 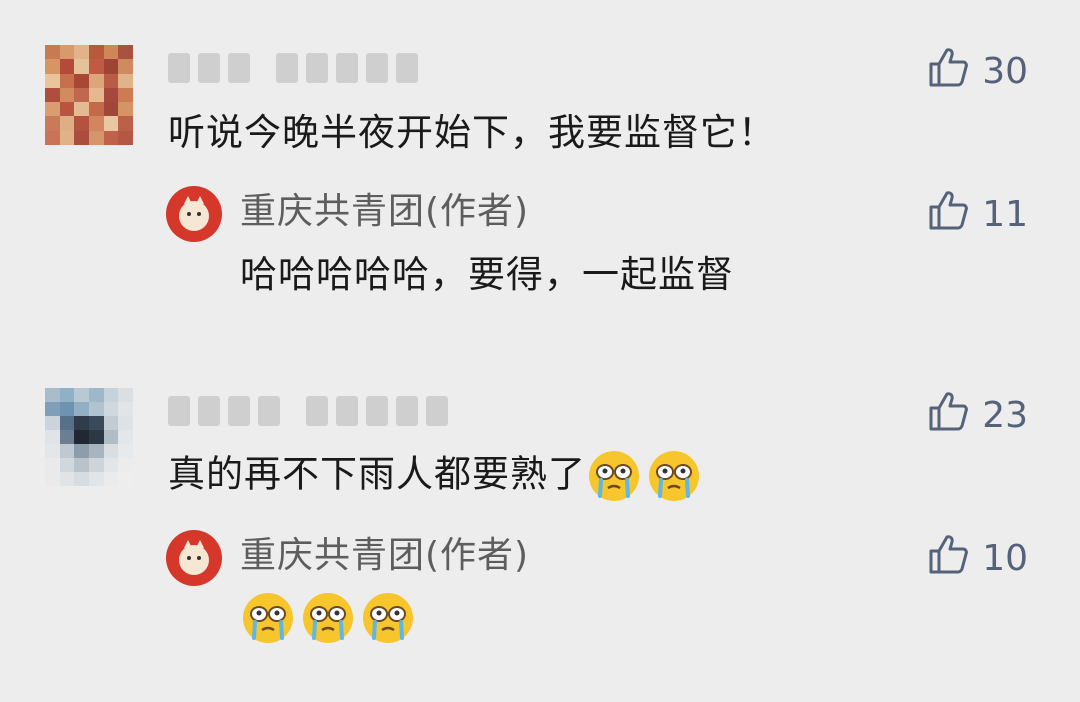 I want to click on like-count: 10, so click(x=1005, y=558).